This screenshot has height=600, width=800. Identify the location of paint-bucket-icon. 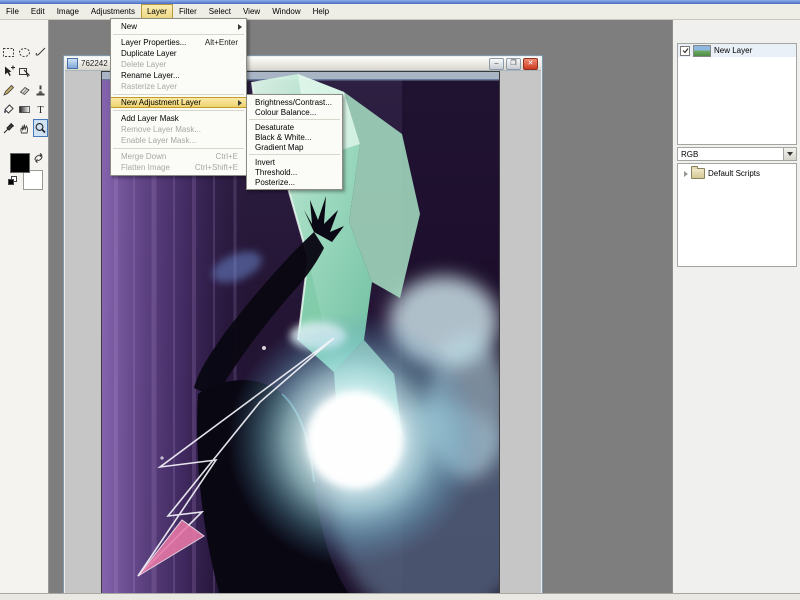
(8, 109).